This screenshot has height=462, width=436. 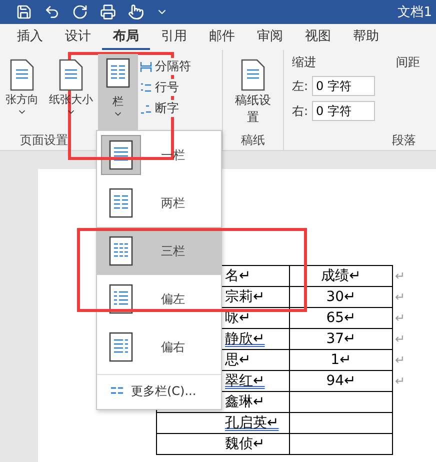 What do you see at coordinates (117, 391) in the screenshot?
I see `columns-icon` at bounding box center [117, 391].